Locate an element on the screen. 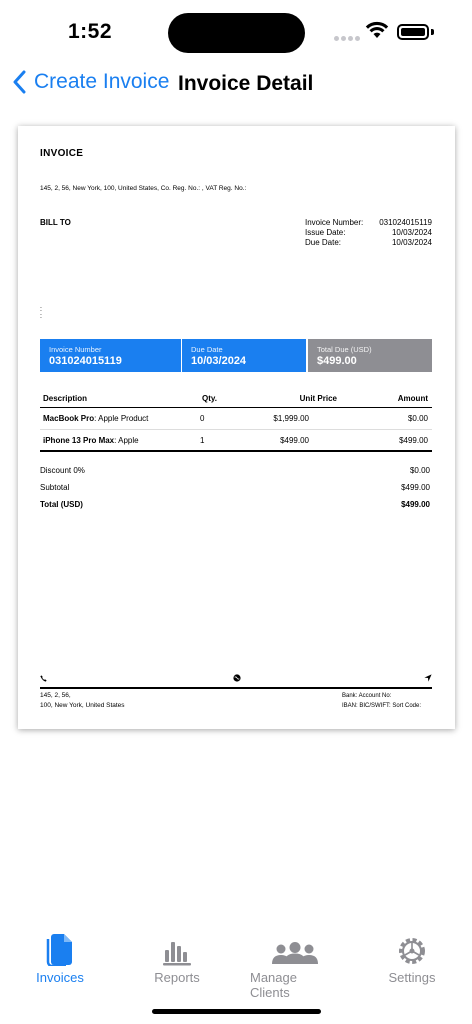  summary-invoice-number: Invoice Number 031024015119 is located at coordinates (110, 355).